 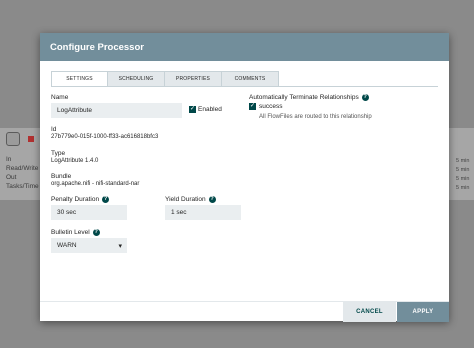 I want to click on yield-duration-label: Yield Duration?, so click(x=190, y=199).